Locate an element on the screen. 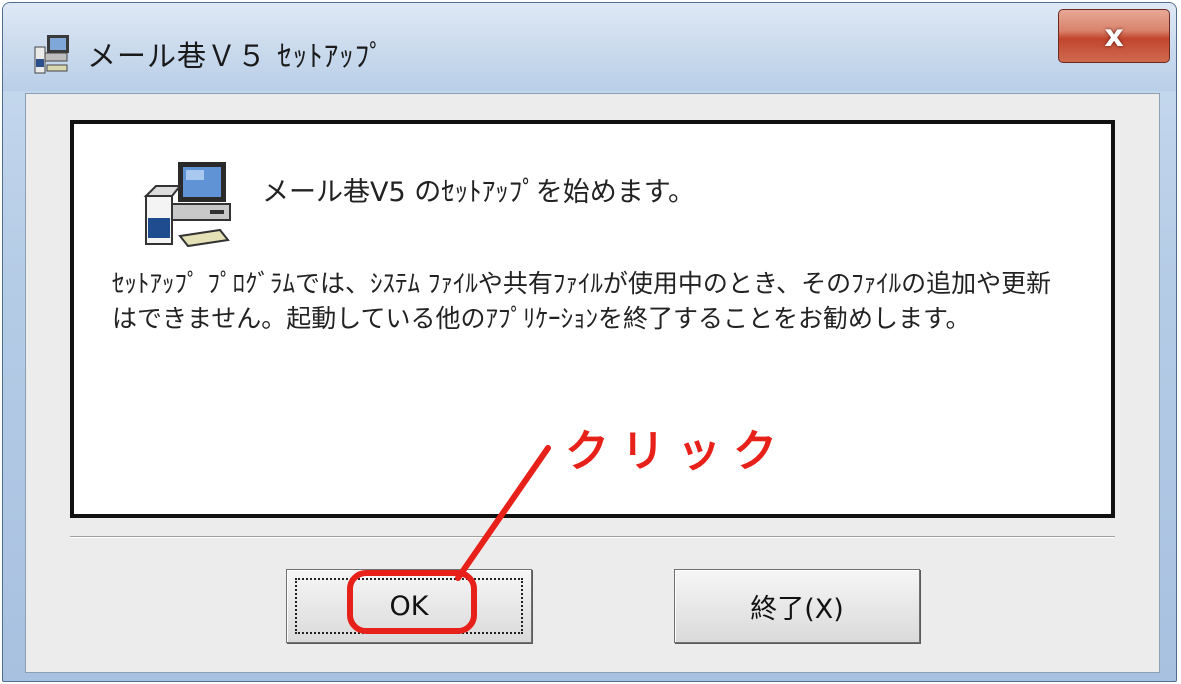  focus-rectangle is located at coordinates (409, 606).